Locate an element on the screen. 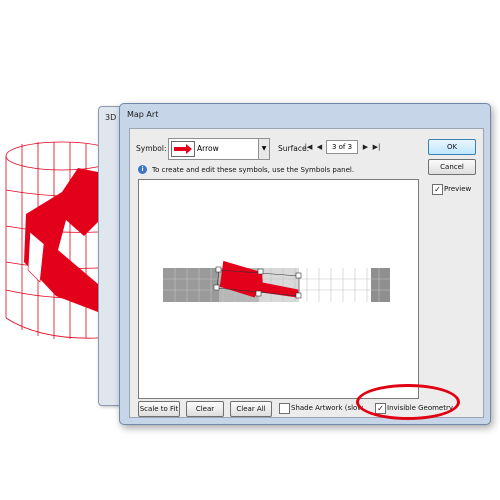 The image size is (500, 500). first-surface-icon: |◀ is located at coordinates (308, 147).